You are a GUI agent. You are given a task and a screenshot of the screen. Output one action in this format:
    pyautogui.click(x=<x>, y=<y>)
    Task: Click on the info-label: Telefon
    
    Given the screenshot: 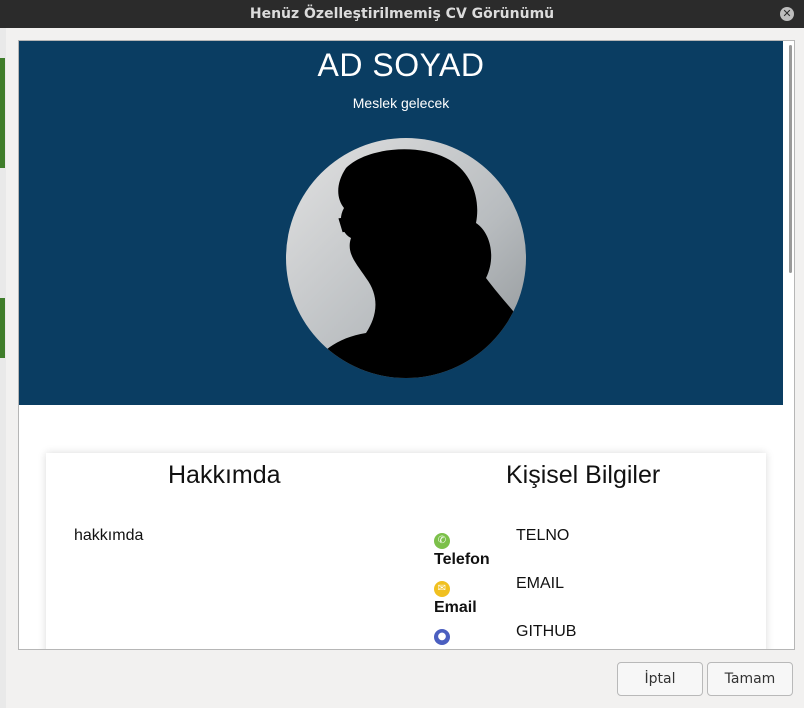 What is the action you would take?
    pyautogui.click(x=462, y=559)
    